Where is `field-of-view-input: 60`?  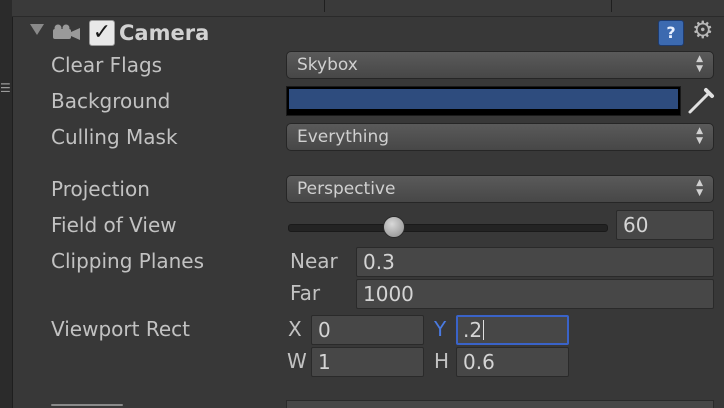
field-of-view-input: 60 is located at coordinates (665, 225).